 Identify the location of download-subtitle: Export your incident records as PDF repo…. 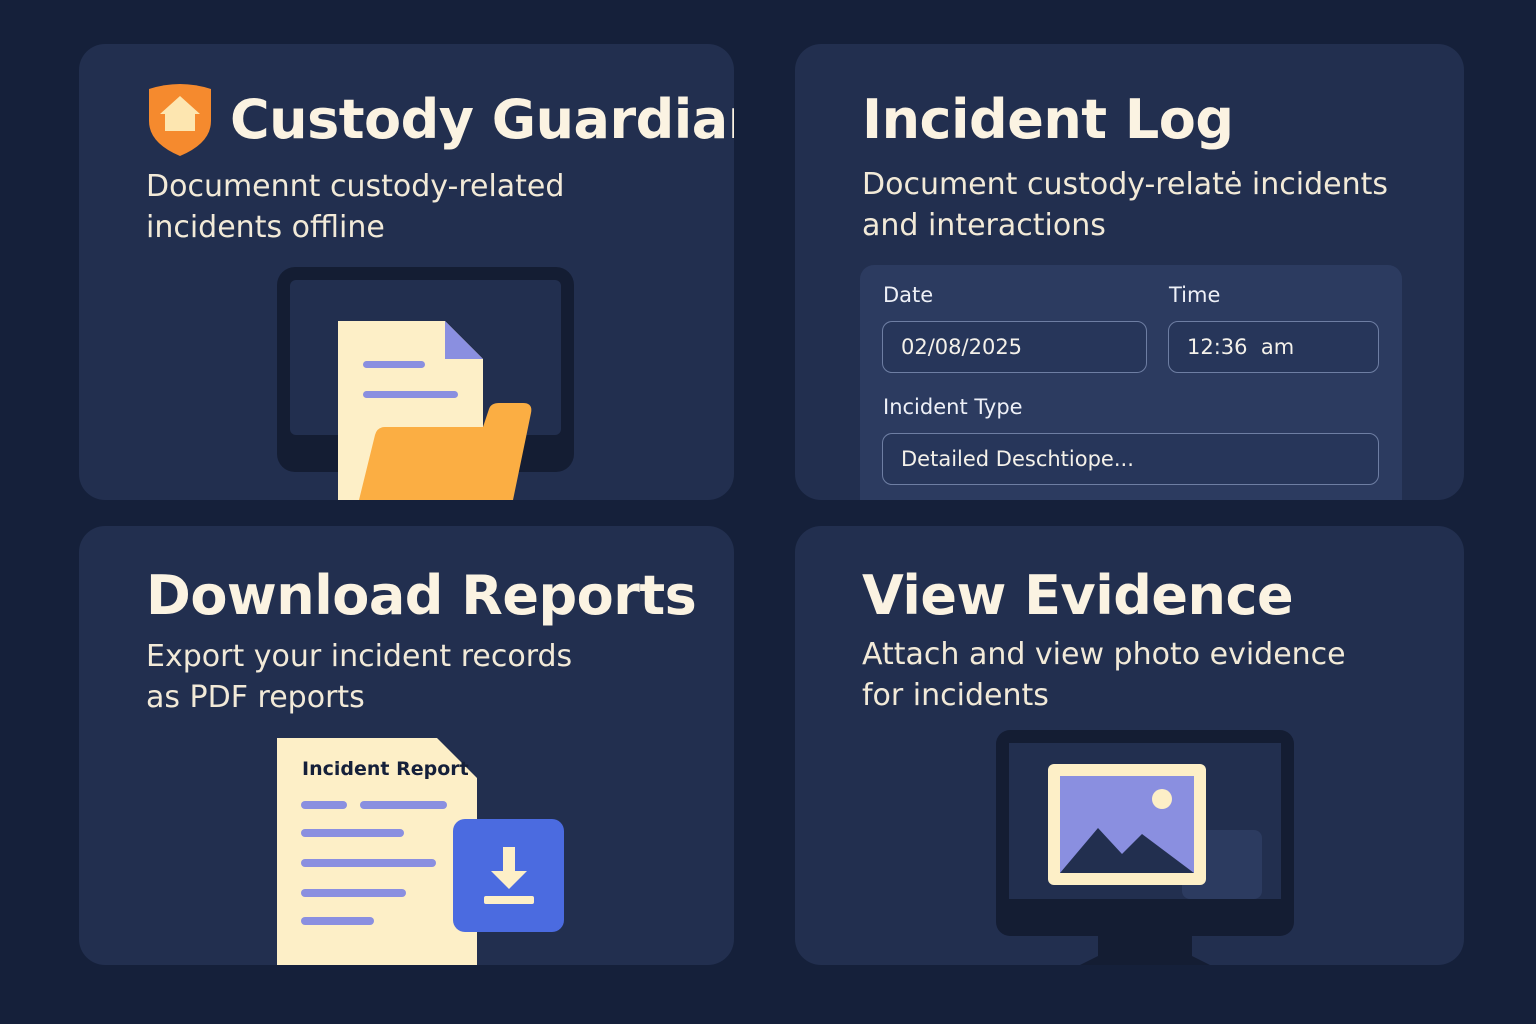
(359, 677).